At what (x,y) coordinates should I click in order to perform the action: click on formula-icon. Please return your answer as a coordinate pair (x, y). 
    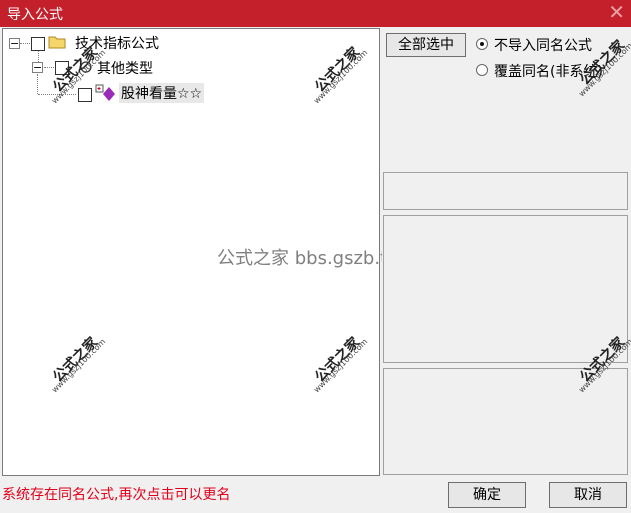
    Looking at the image, I should click on (105, 92).